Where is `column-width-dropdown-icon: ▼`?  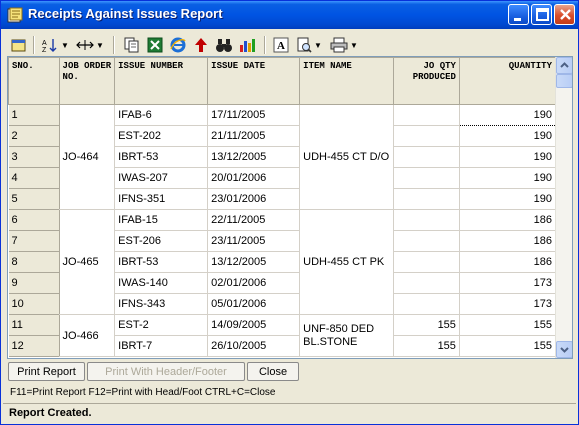 column-width-dropdown-icon: ▼ is located at coordinates (100, 45).